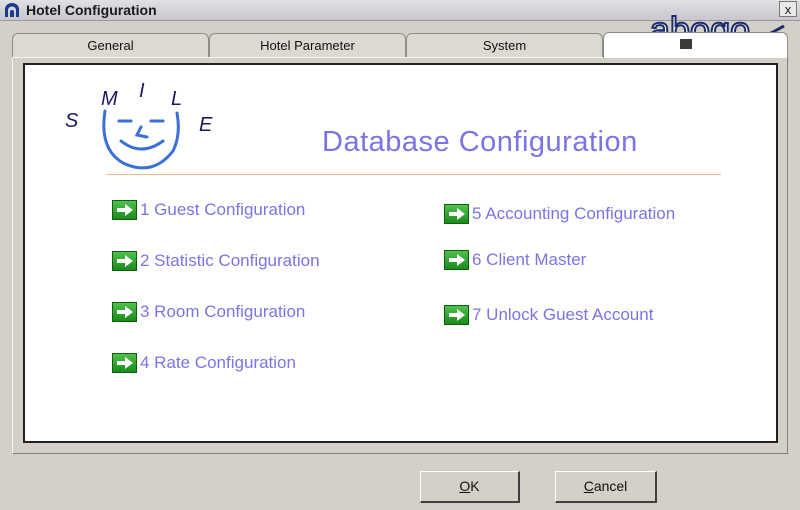  What do you see at coordinates (218, 362) in the screenshot?
I see `link-label: 4 Rate Configuration` at bounding box center [218, 362].